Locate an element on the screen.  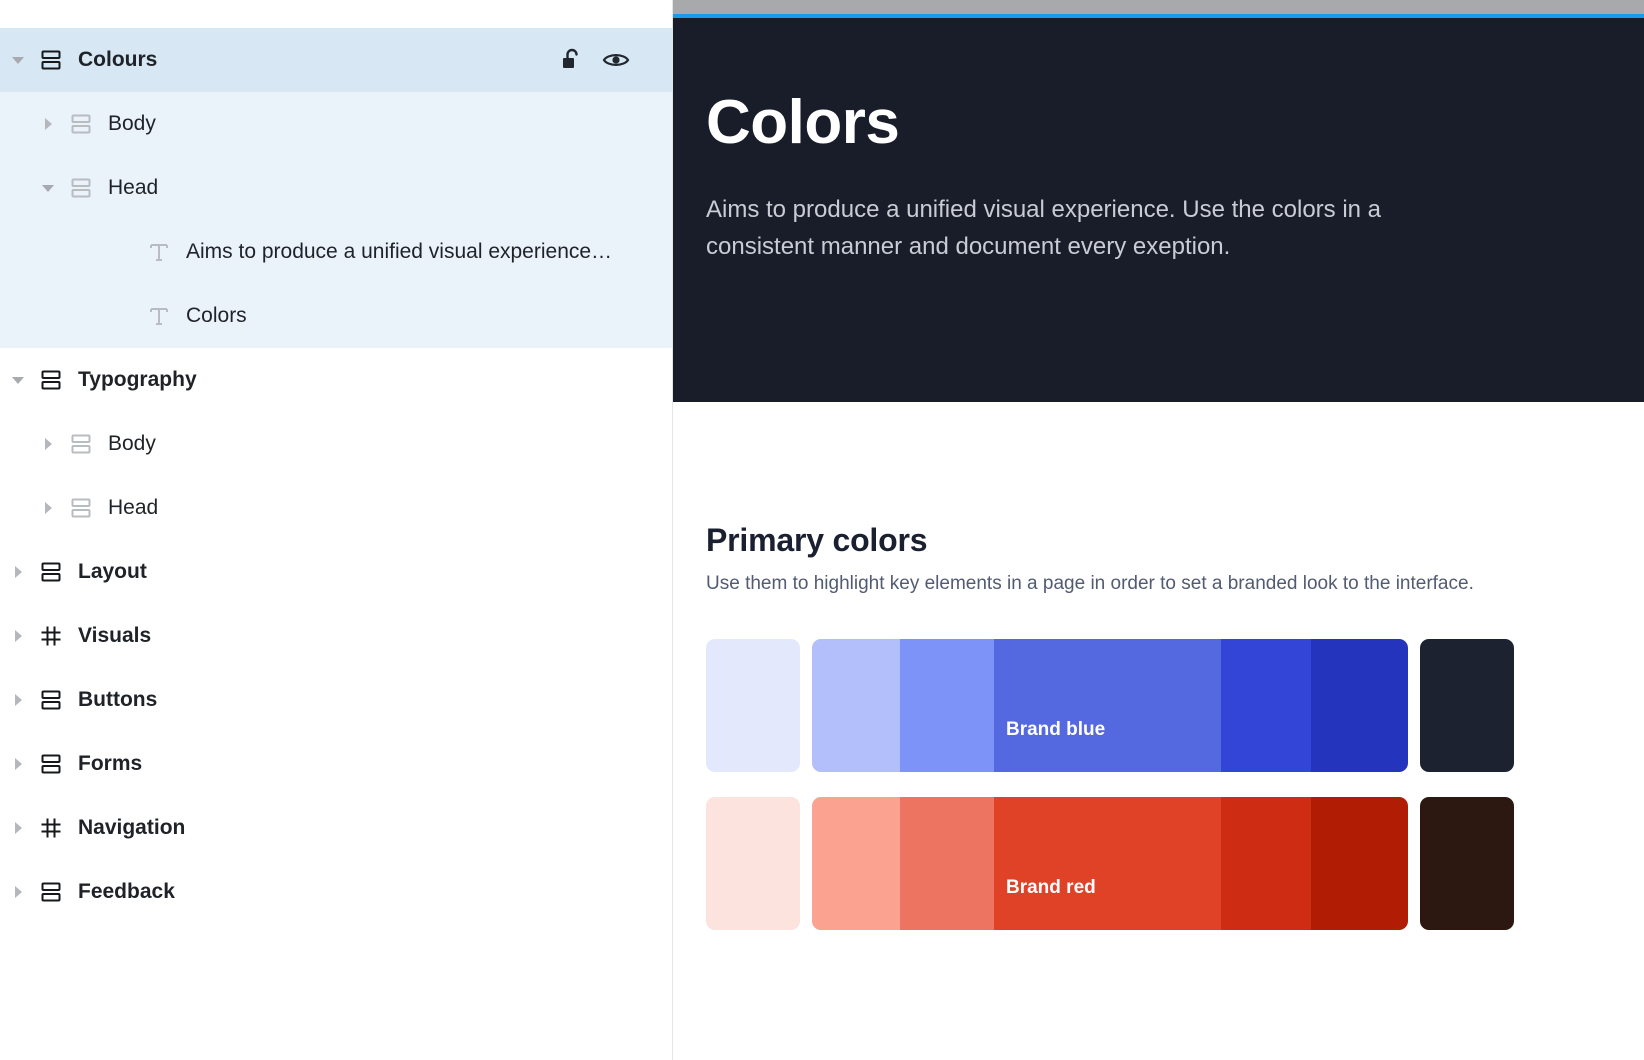
section-heading: Primary colors is located at coordinates (817, 540).